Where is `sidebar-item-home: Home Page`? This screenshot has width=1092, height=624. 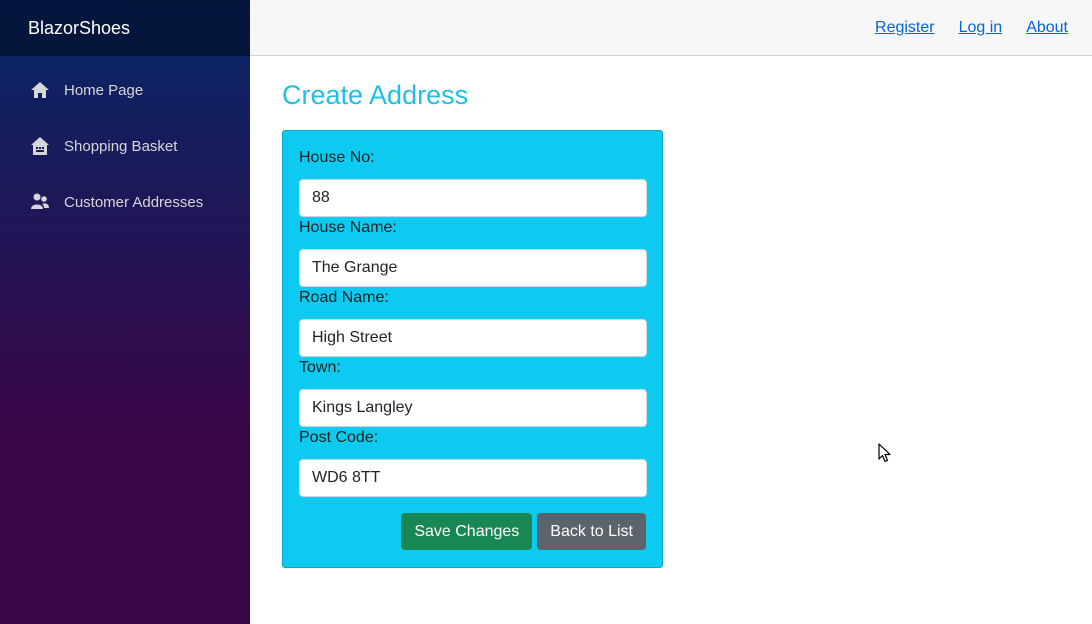
sidebar-item-home: Home Page is located at coordinates (125, 90).